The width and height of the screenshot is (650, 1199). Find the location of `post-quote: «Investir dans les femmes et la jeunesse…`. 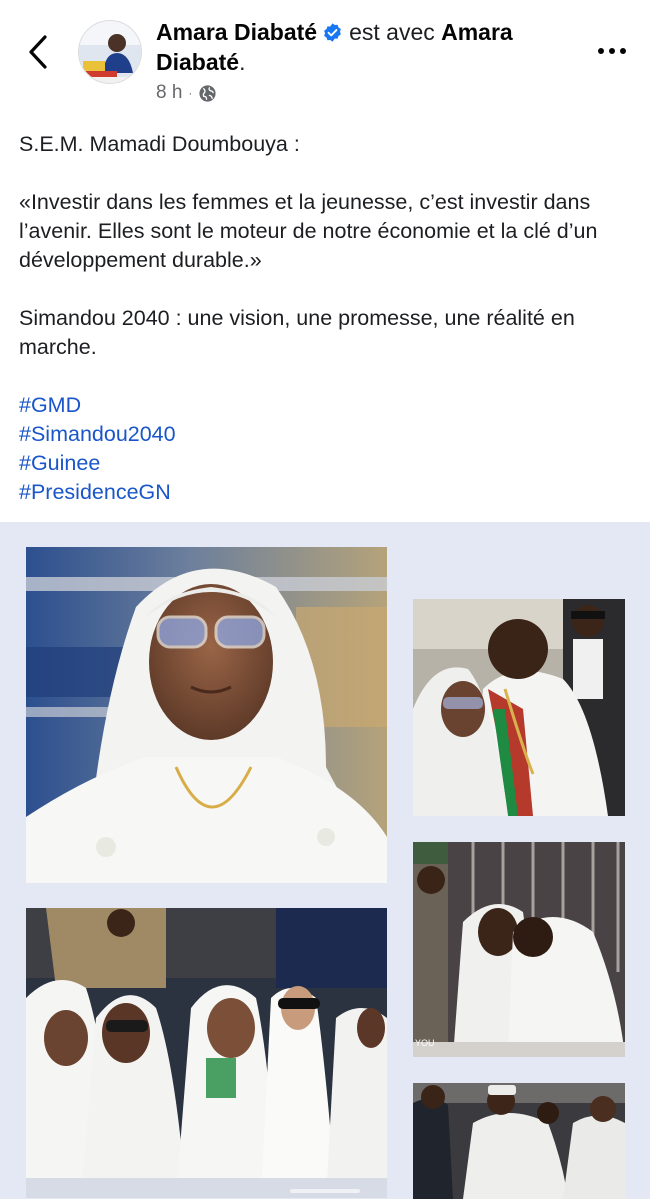

post-quote: «Investir dans les femmes et la jeunesse… is located at coordinates (308, 231).